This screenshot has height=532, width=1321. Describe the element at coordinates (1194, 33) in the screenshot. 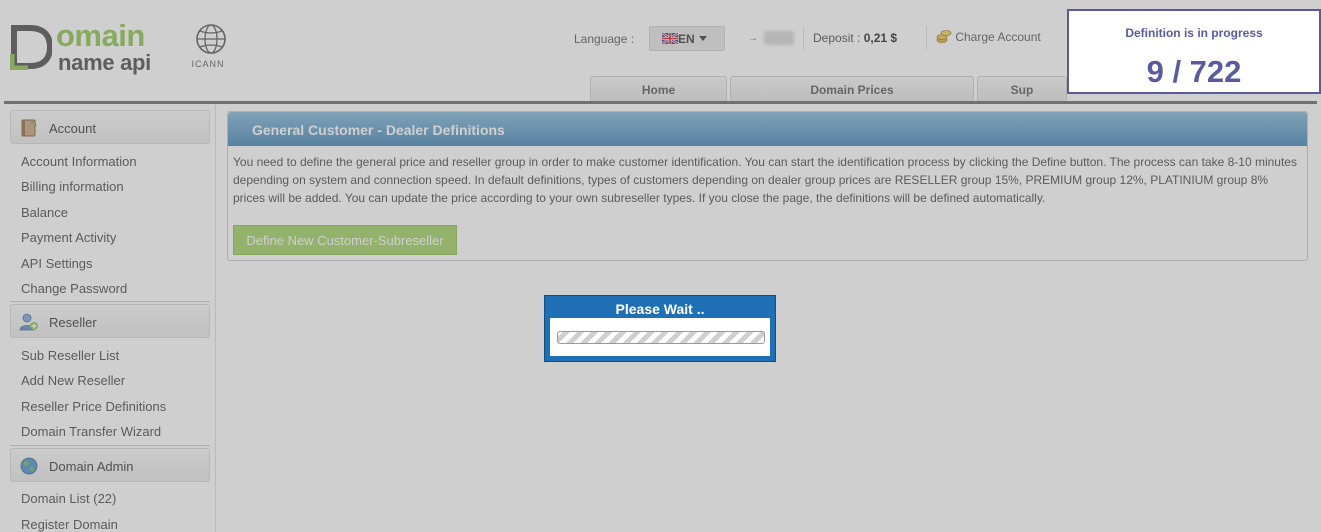

I see `progress-title: Definition is in progress` at that location.